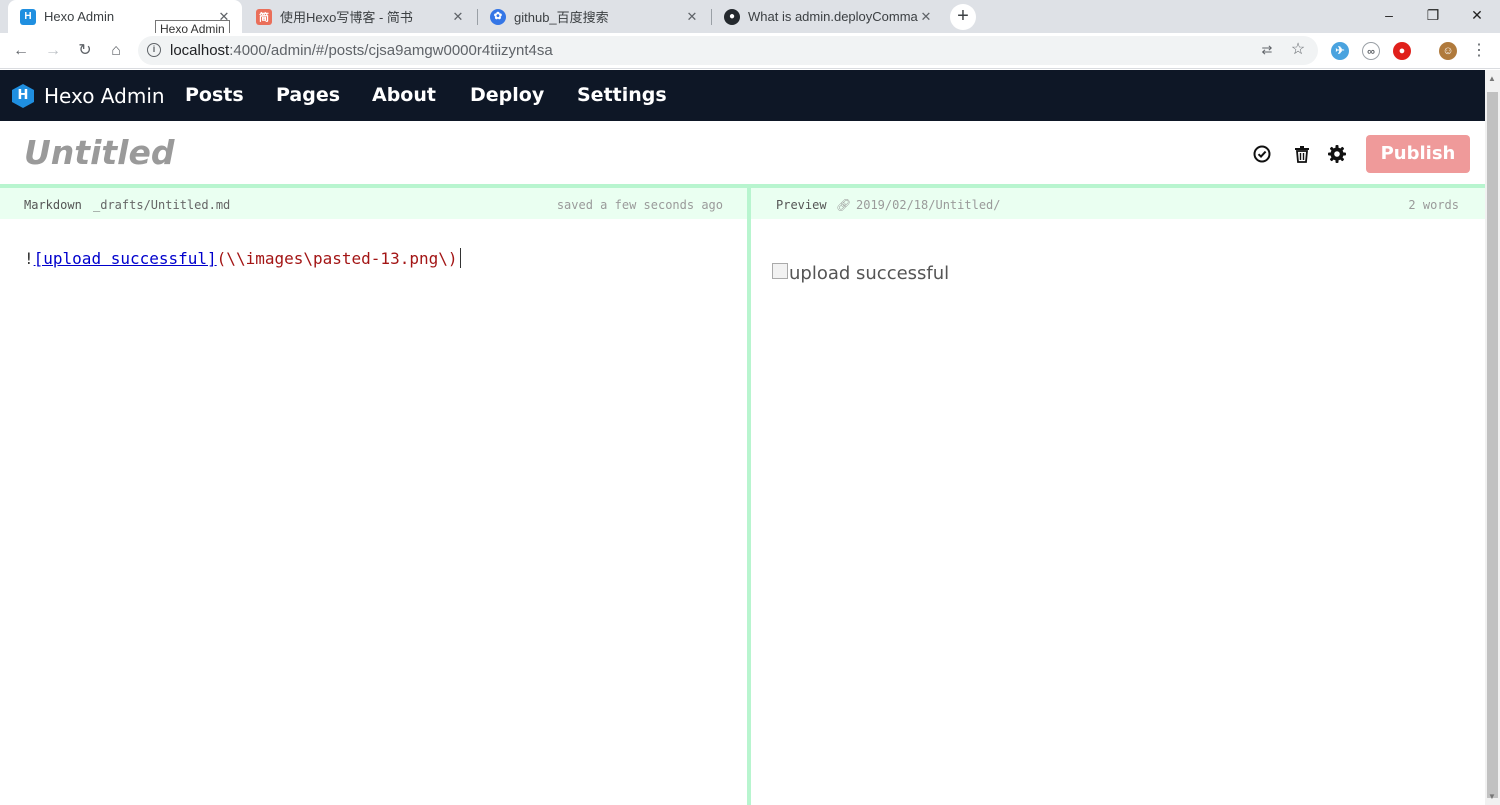 This screenshot has height=805, width=1500. I want to click on text-cursor, so click(460, 258).